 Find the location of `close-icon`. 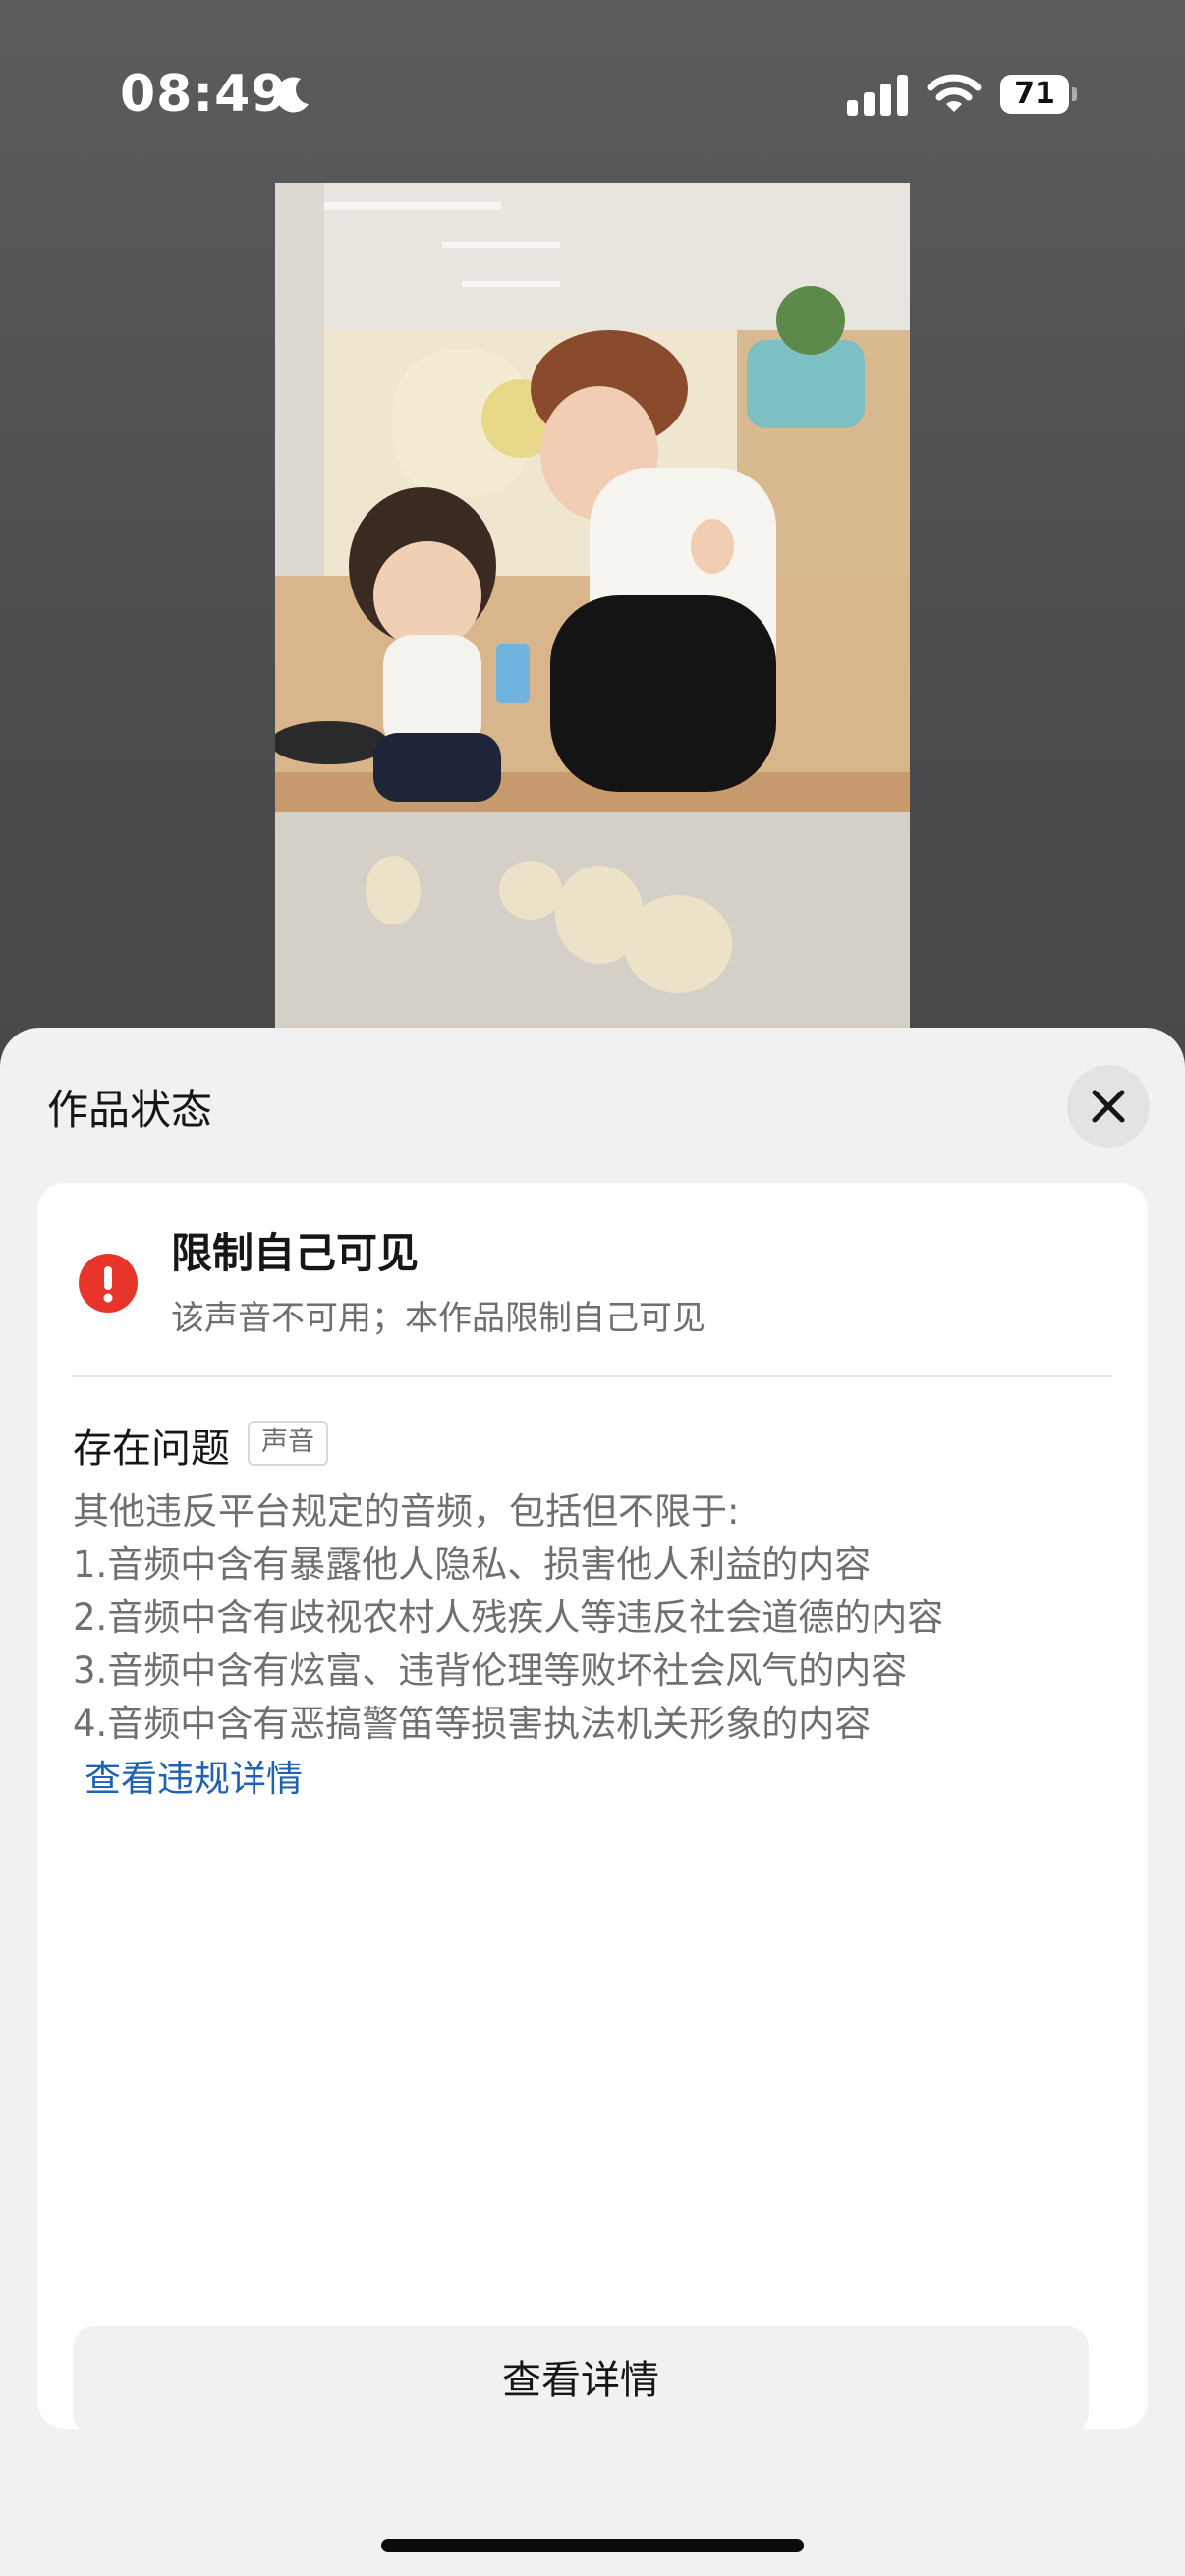

close-icon is located at coordinates (1108, 1106).